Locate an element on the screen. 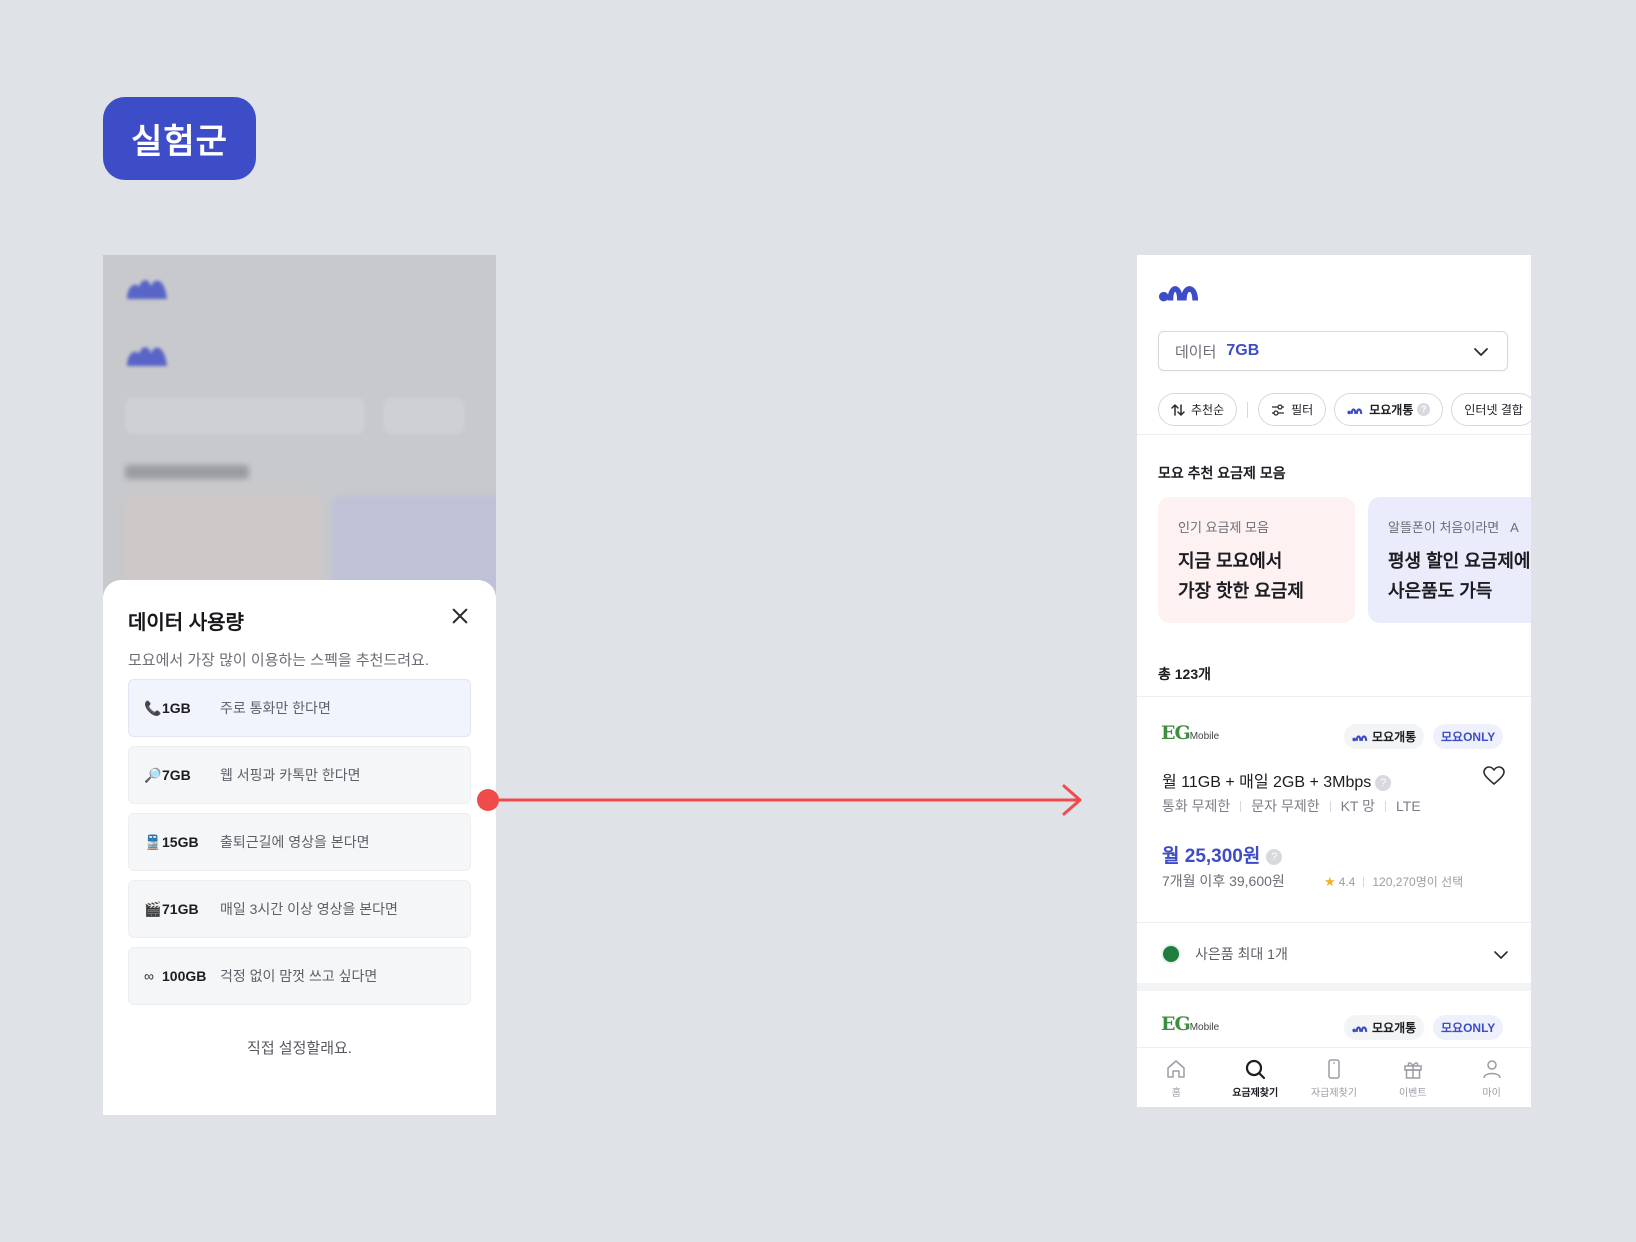 This screenshot has height=1242, width=1636. blurred-dropdown is located at coordinates (245, 416).